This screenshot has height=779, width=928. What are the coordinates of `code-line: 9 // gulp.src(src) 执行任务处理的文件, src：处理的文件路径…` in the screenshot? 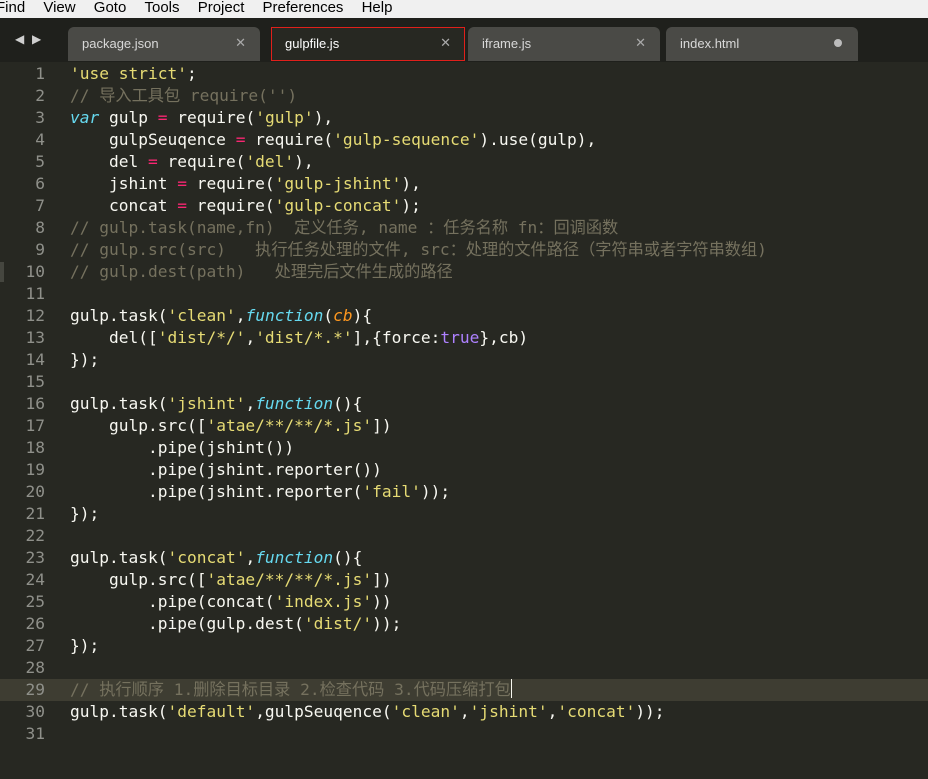 It's located at (464, 250).